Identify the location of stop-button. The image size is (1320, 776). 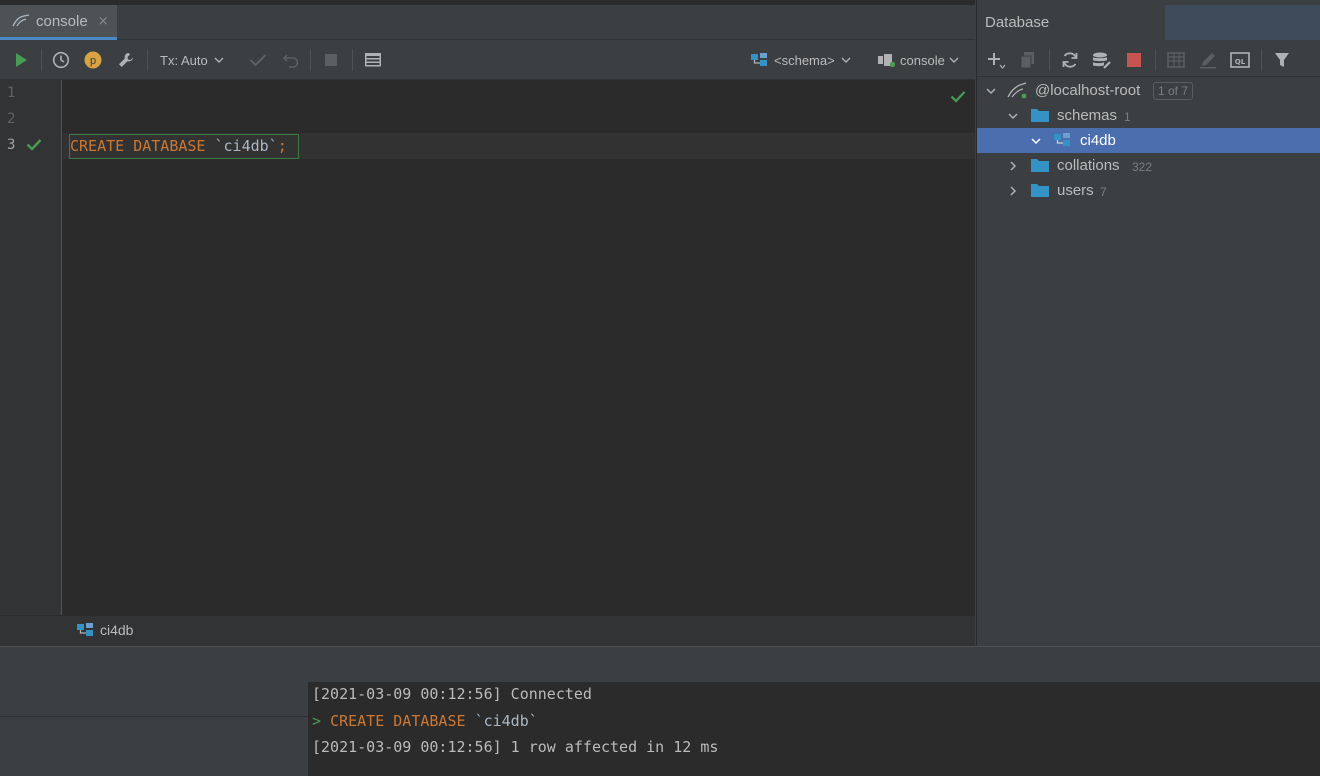
(331, 60).